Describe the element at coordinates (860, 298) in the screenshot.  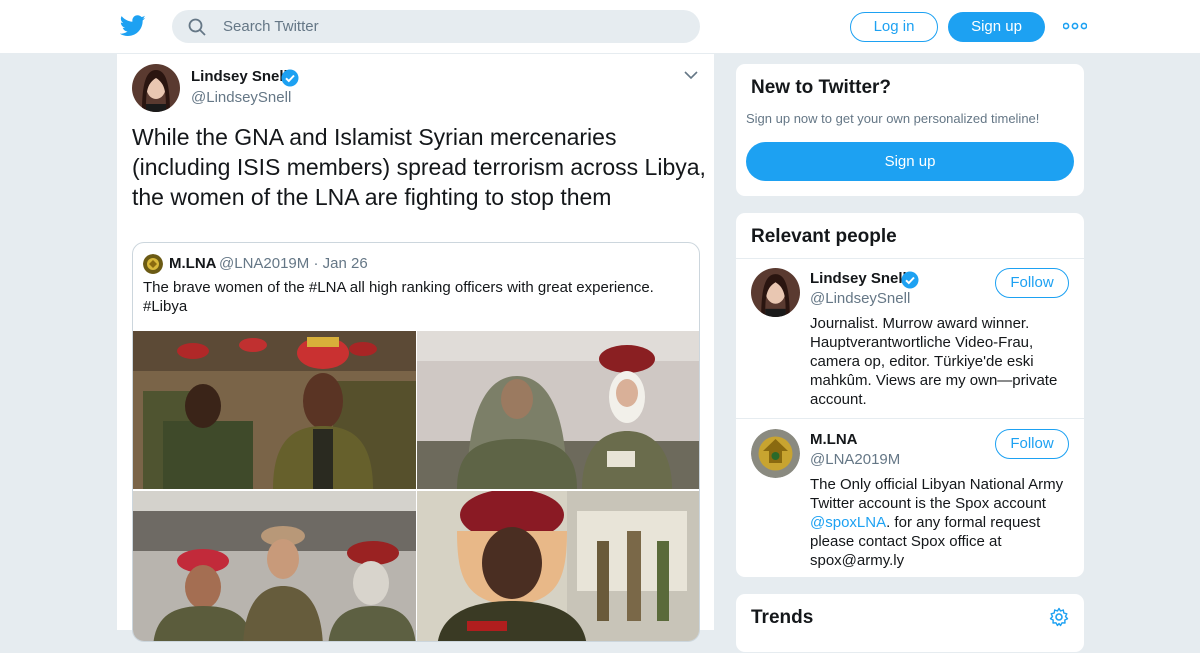
I see `person-handle: @LindseySnell` at that location.